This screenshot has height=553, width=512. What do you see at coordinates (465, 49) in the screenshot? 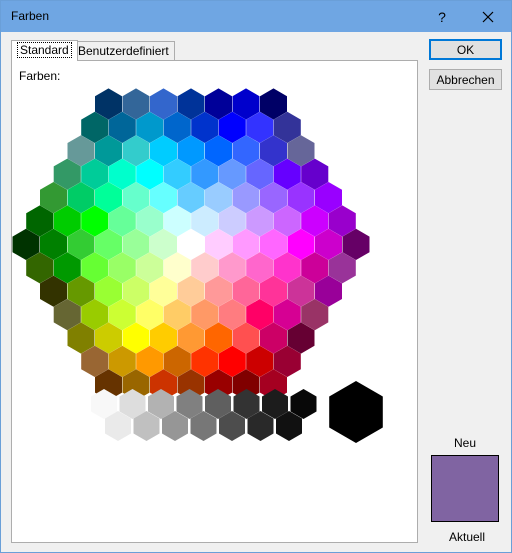
I see `ok-button: OK` at bounding box center [465, 49].